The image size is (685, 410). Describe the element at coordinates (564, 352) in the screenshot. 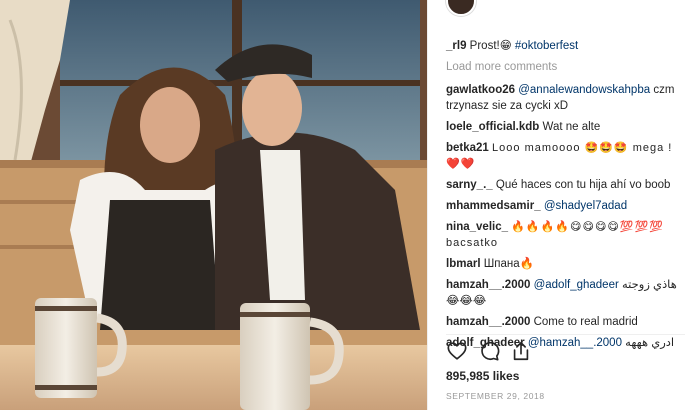

I see `action-bar` at that location.